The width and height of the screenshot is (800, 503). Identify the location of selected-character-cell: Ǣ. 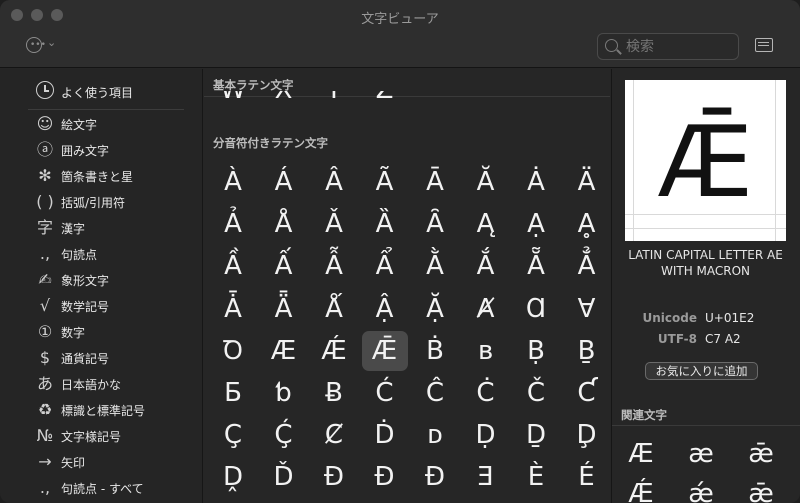
(384, 350).